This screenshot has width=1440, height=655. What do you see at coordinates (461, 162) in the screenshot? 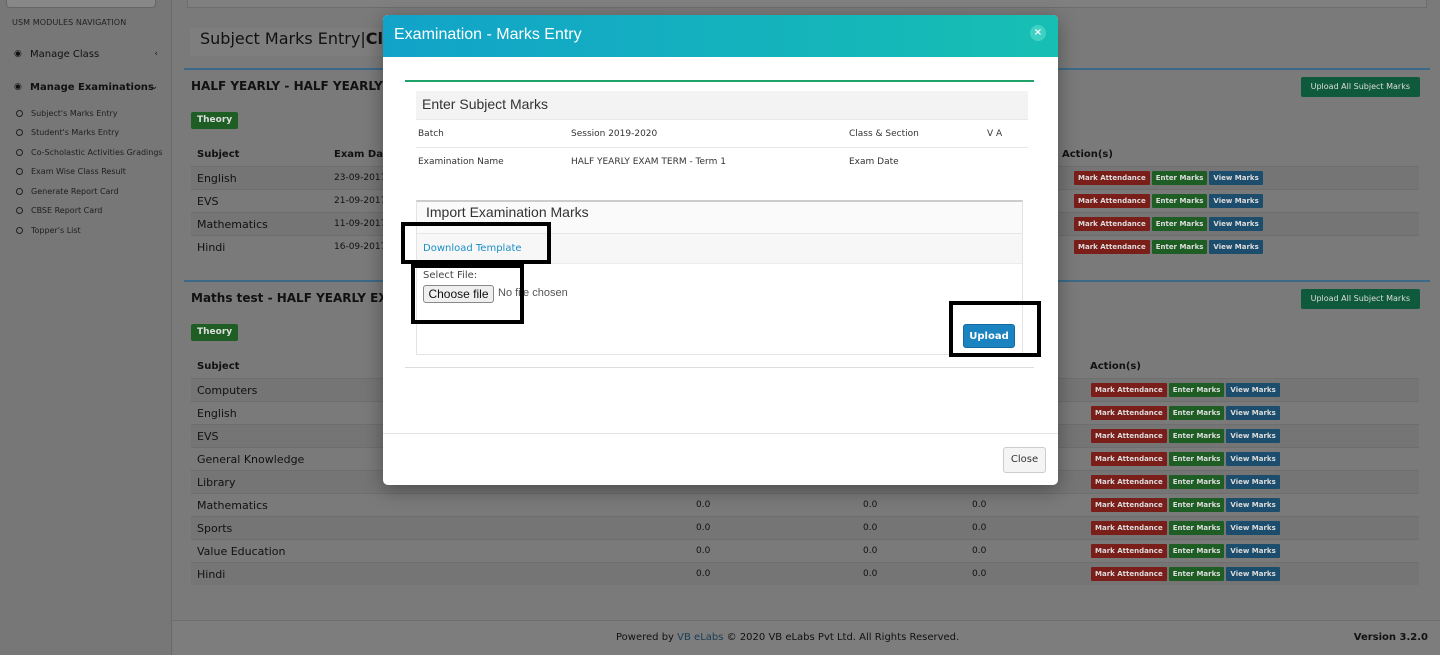
I see `exam-name-label: Examination Name` at bounding box center [461, 162].